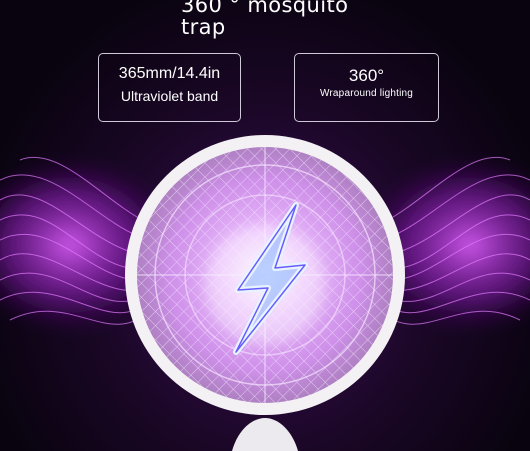 Image resolution: width=530 pixels, height=451 pixels. I want to click on uv-band-value: 365mm/14.4in, so click(169, 73).